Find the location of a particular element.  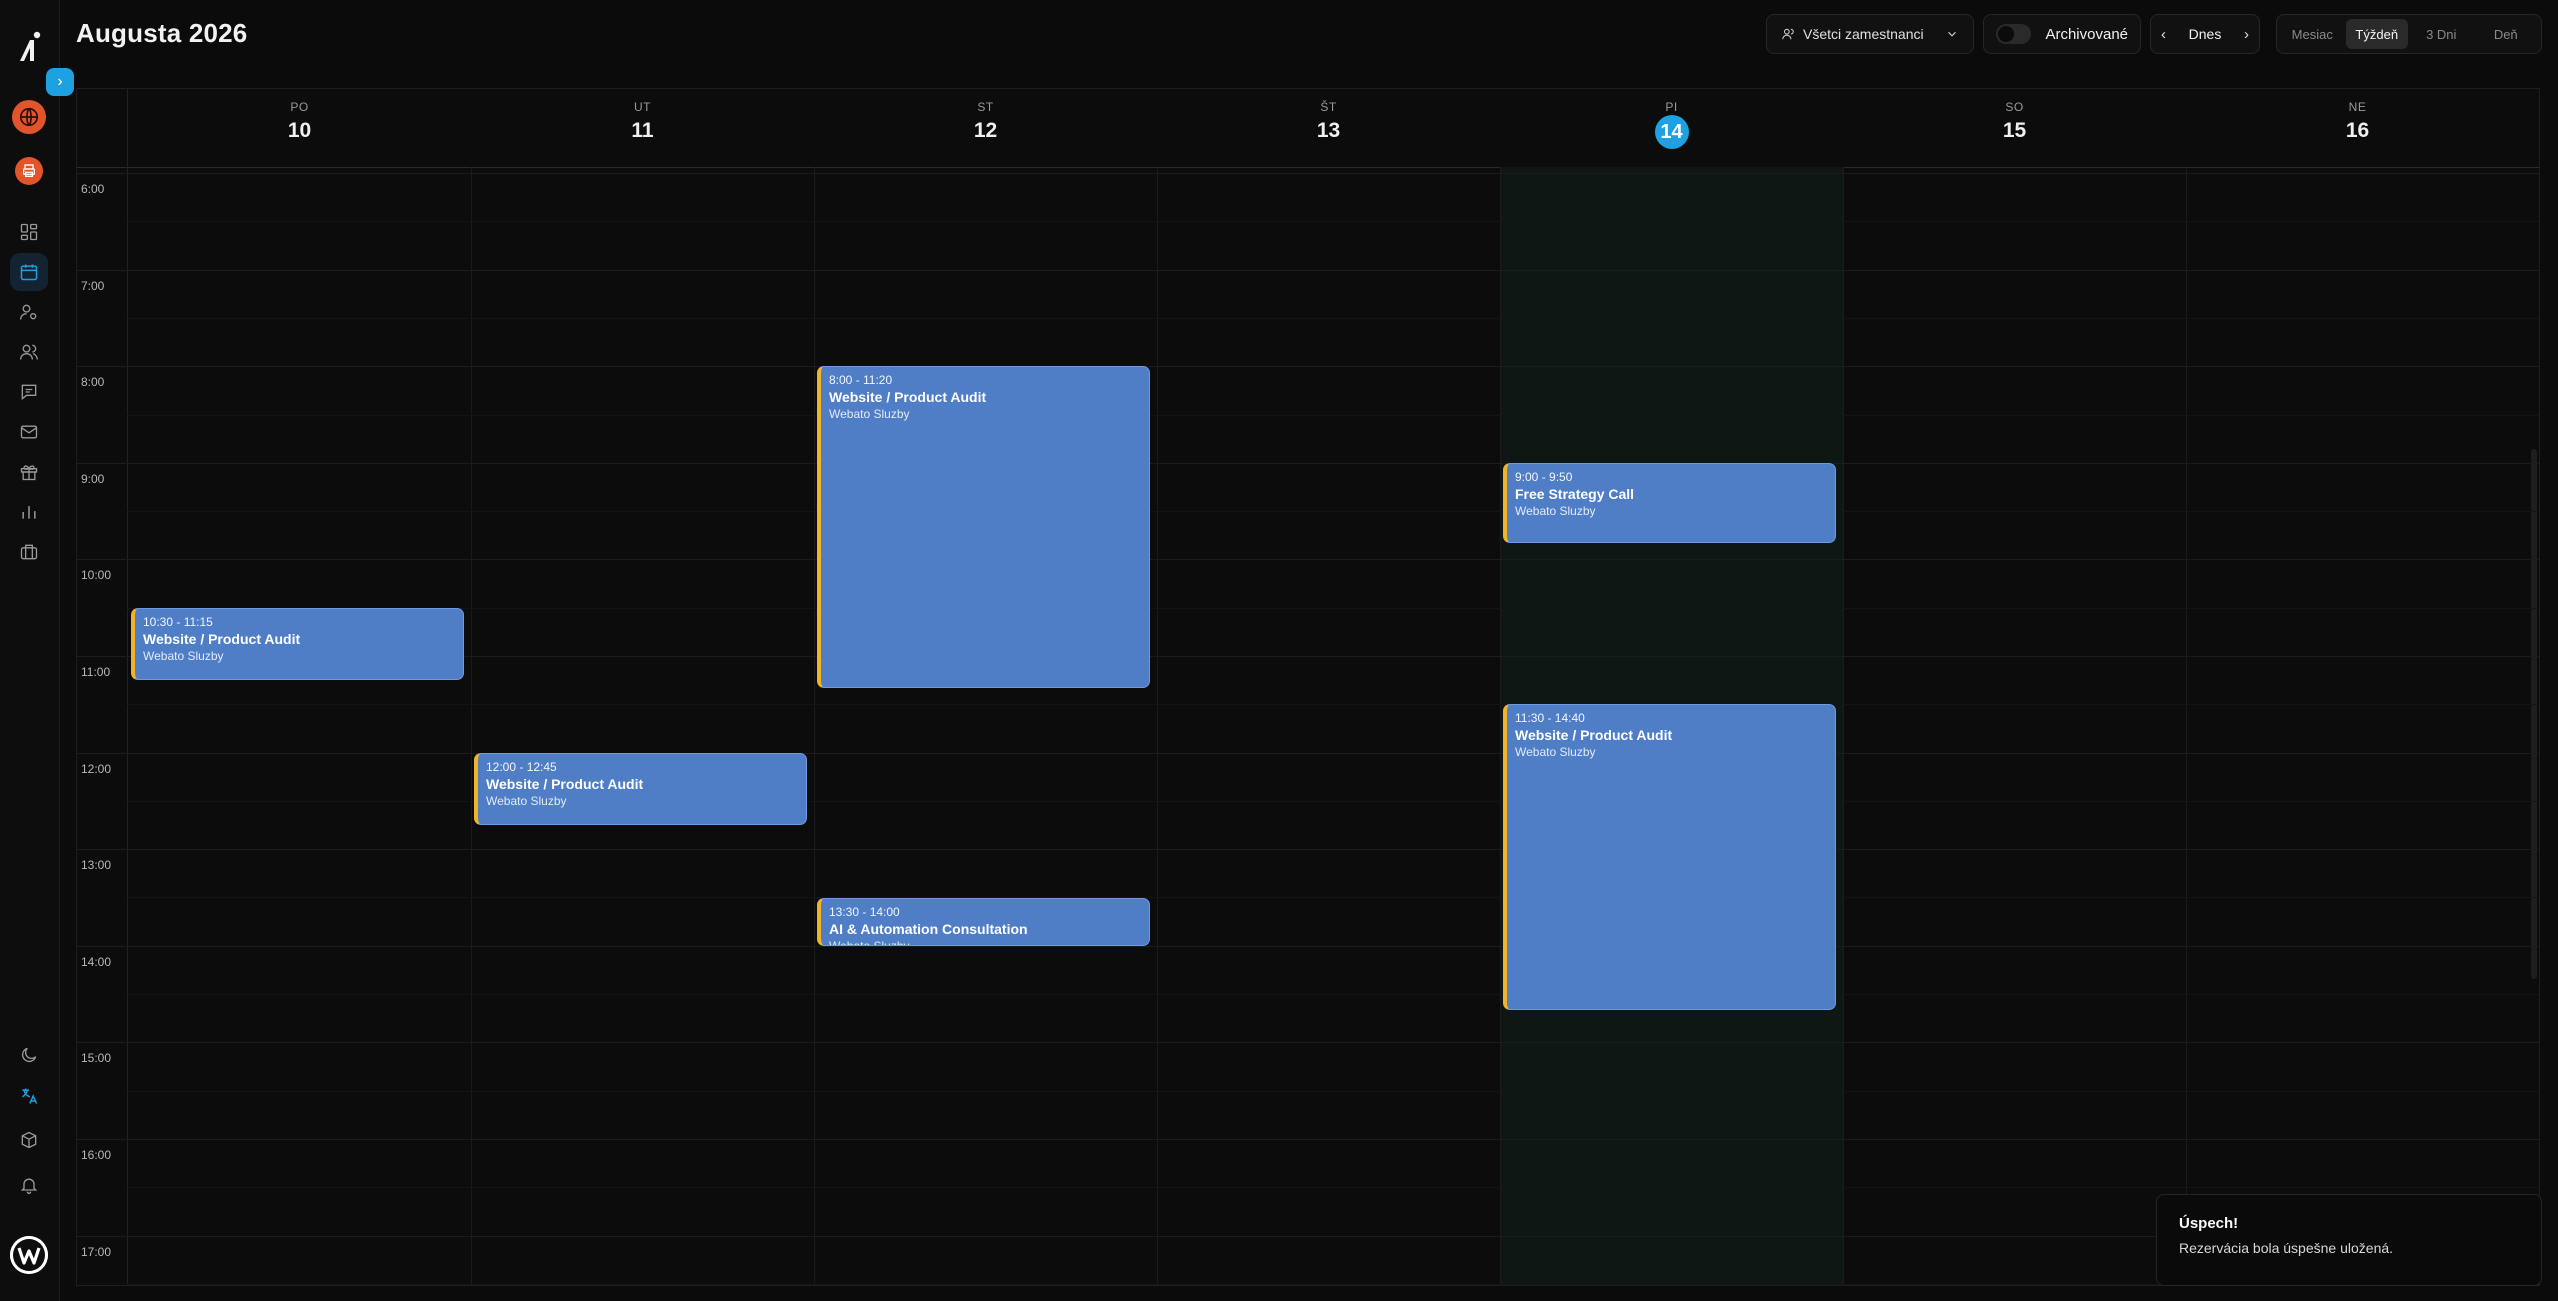

view-switcher: Mesiac Týždeň 3 Dni Deň is located at coordinates (2409, 34).